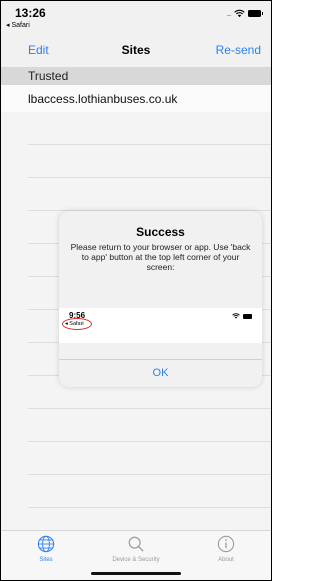  Describe the element at coordinates (236, 316) in the screenshot. I see `wifi-icon` at that location.